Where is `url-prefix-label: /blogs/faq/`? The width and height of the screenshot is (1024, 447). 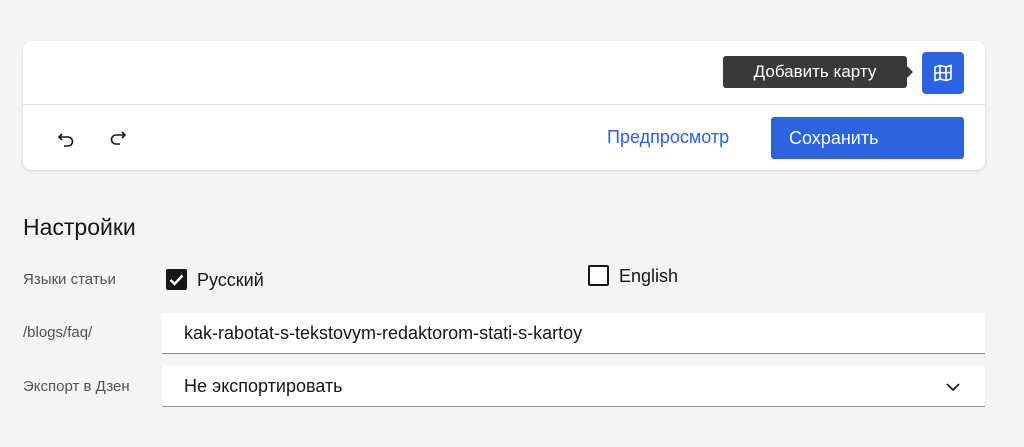 url-prefix-label: /blogs/faq/ is located at coordinates (58, 332).